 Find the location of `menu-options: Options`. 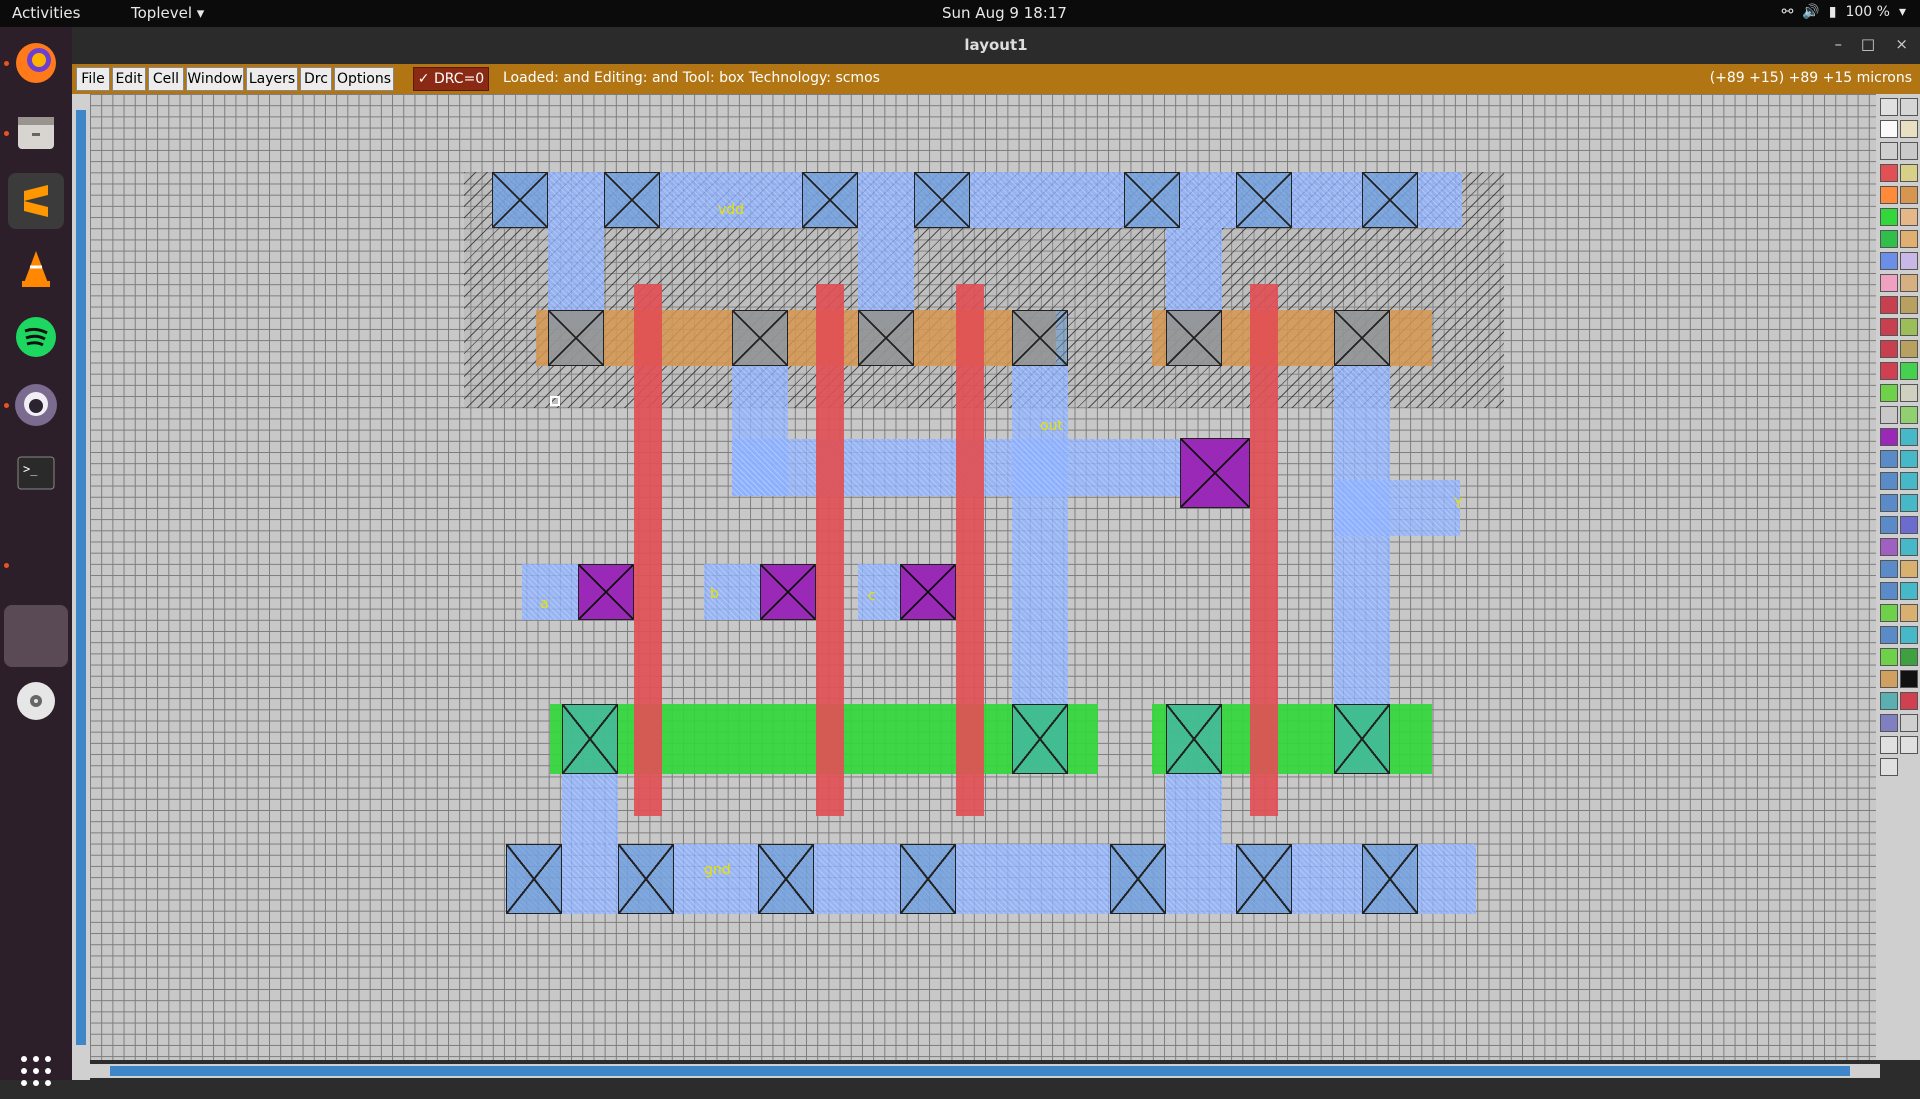

menu-options: Options is located at coordinates (364, 79).